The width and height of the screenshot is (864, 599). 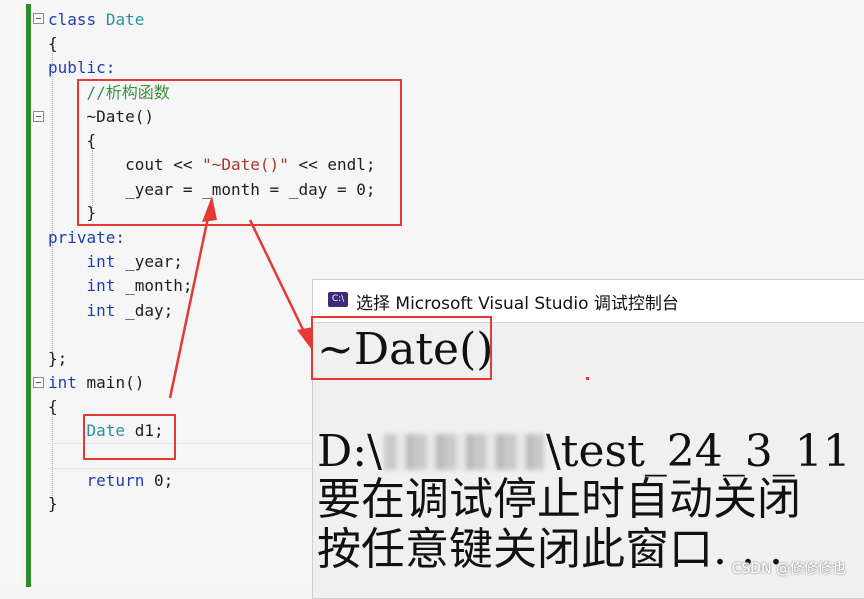 What do you see at coordinates (517, 304) in the screenshot?
I see `console-title: 选择 Microsoft Visual Studio 调试控制台` at bounding box center [517, 304].